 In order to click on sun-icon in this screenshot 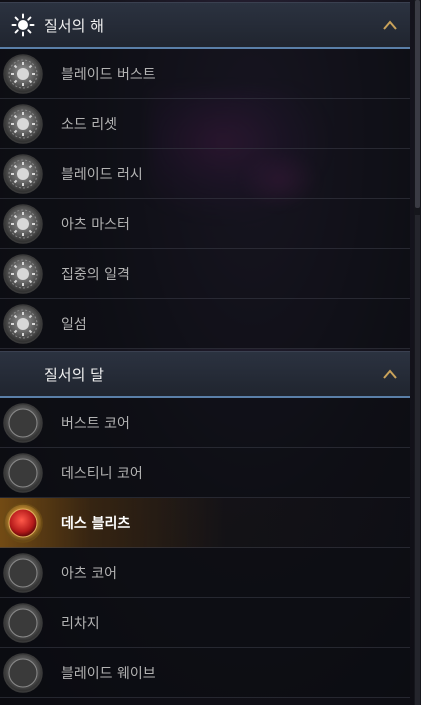, I will do `click(23, 25)`.